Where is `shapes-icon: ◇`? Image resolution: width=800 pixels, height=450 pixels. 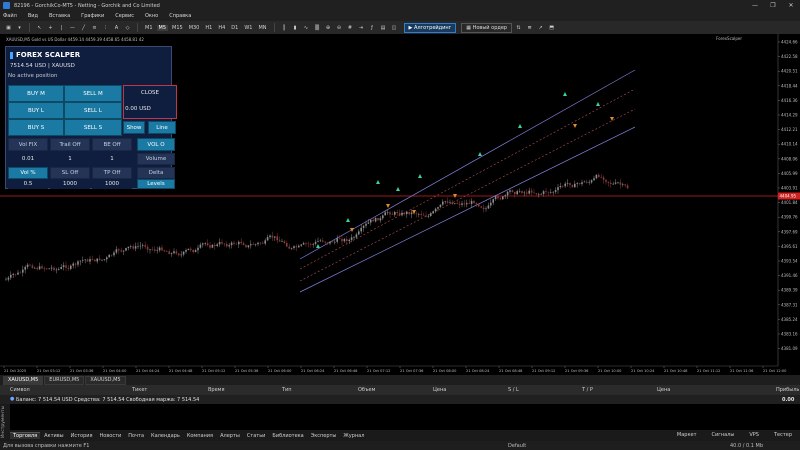 shapes-icon: ◇ is located at coordinates (127, 27).